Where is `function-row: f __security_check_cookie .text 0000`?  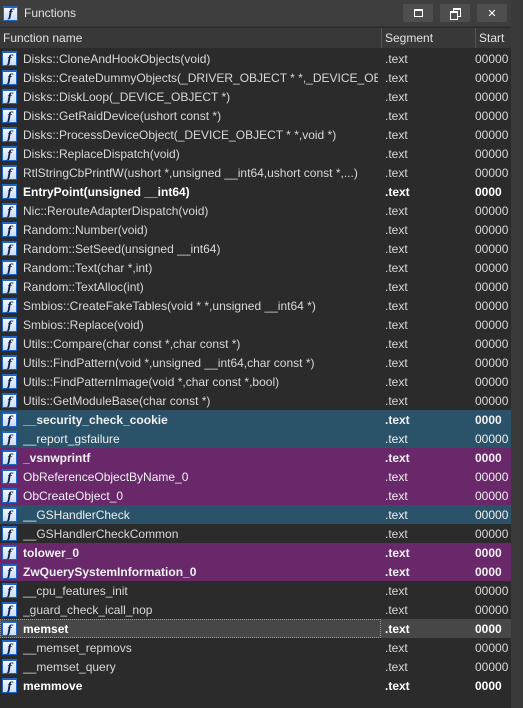 function-row: f __security_check_cookie .text 0000 is located at coordinates (255, 419).